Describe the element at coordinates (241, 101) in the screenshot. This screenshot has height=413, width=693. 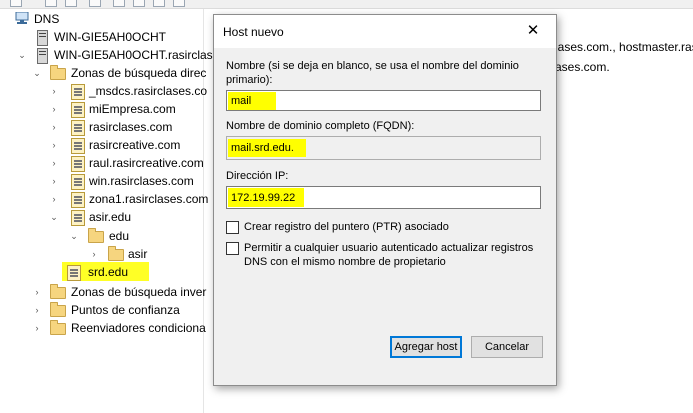
I see `host-name-value: mail` at that location.